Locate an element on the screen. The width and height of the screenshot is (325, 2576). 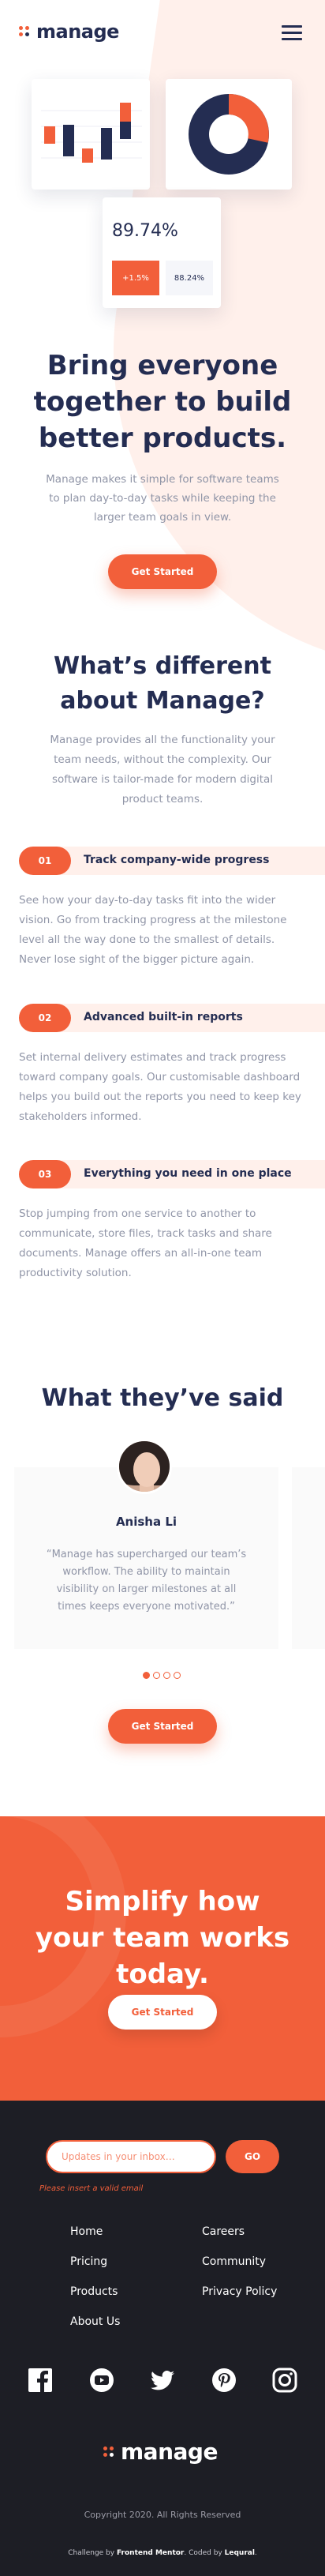
social-links is located at coordinates (162, 2380).